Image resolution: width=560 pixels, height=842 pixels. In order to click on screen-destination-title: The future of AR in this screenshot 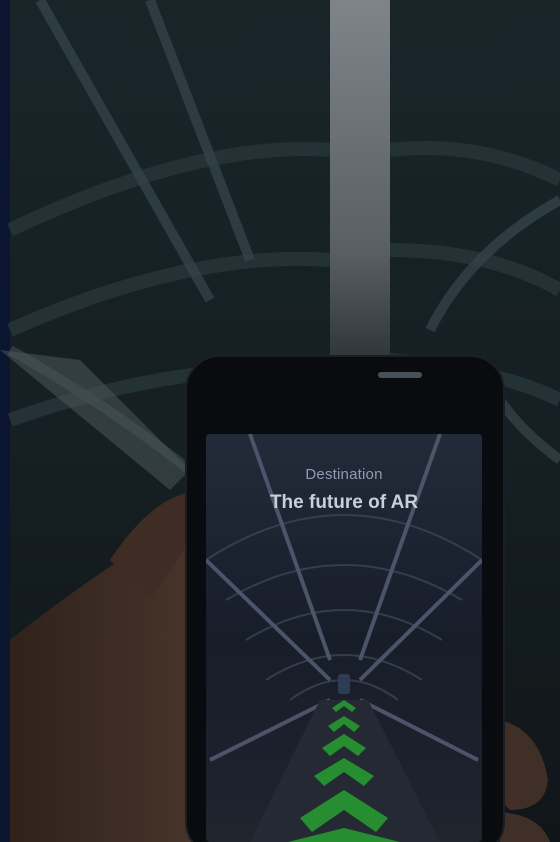, I will do `click(344, 502)`.